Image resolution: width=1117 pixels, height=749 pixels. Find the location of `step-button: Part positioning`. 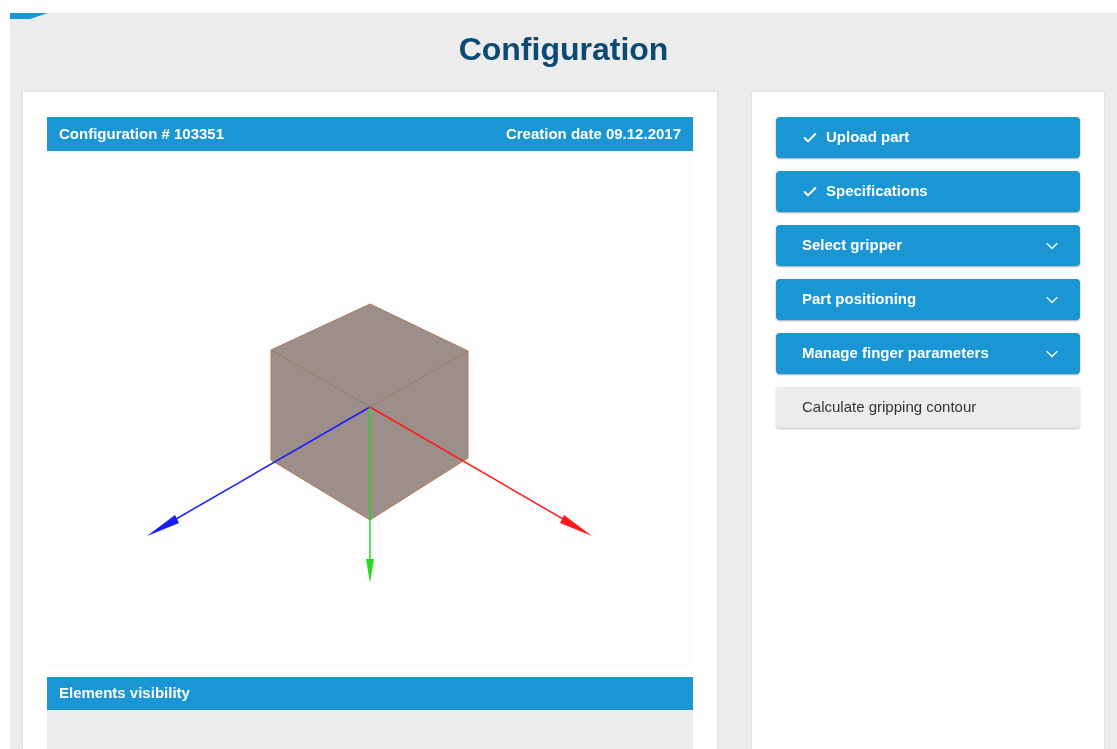

step-button: Part positioning is located at coordinates (928, 299).